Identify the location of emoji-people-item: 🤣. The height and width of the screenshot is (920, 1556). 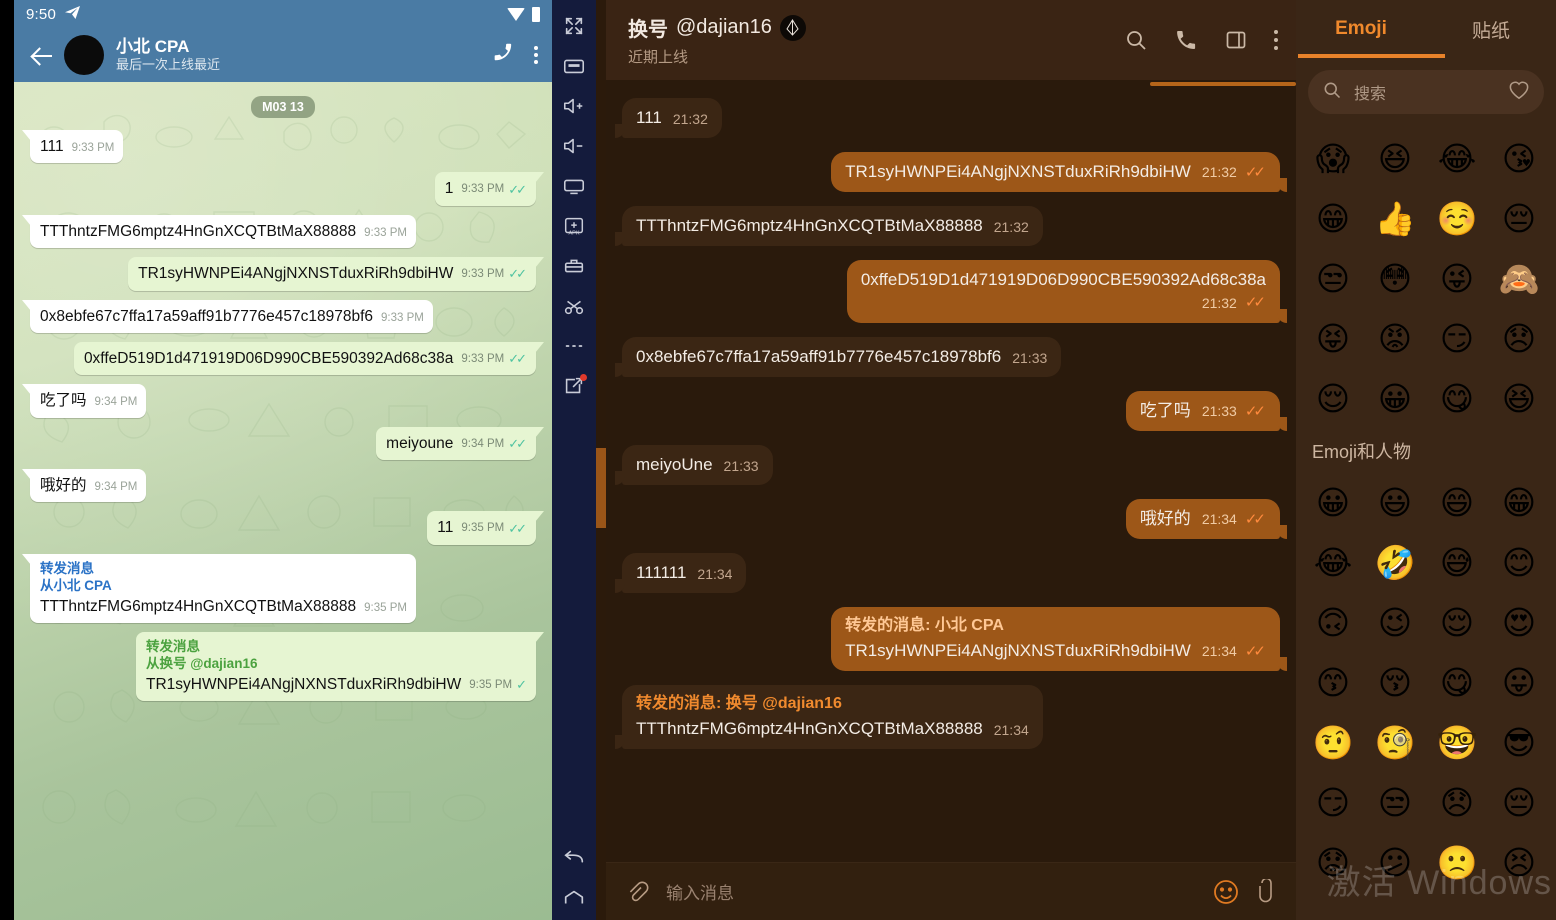
(1395, 562).